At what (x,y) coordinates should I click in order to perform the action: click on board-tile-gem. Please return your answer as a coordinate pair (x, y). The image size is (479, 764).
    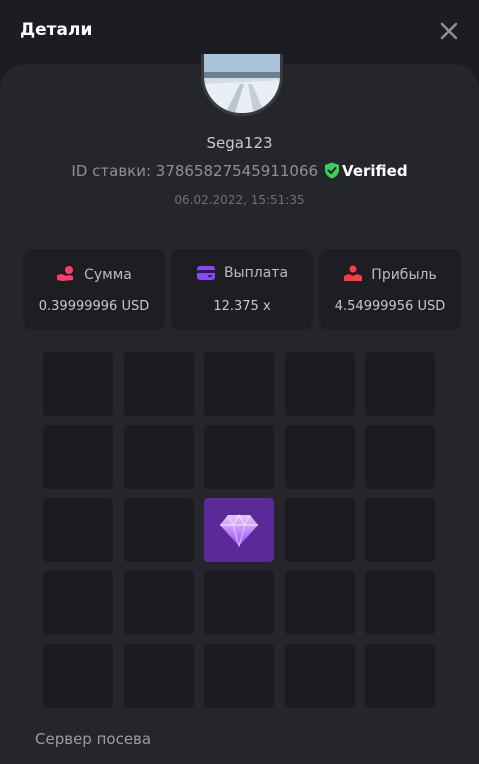
    Looking at the image, I should click on (239, 530).